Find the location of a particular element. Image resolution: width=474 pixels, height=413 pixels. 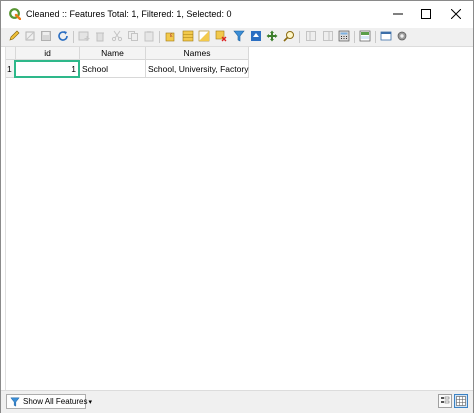

reload-icon is located at coordinates (63, 36).